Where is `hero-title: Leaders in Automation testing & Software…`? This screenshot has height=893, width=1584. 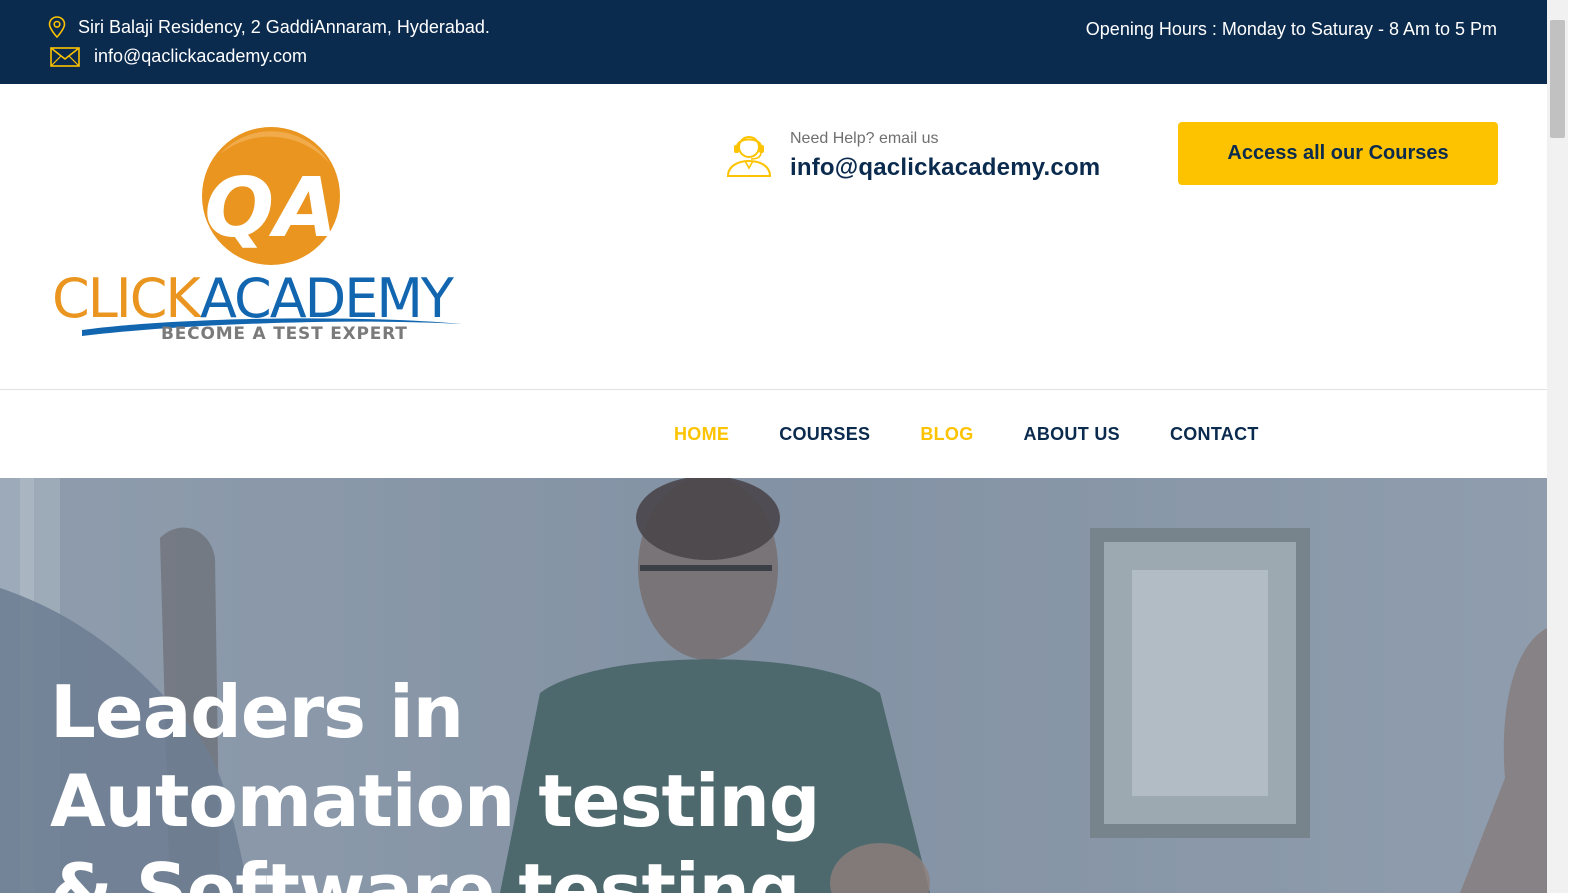 hero-title: Leaders in Automation testing & Software… is located at coordinates (500, 780).